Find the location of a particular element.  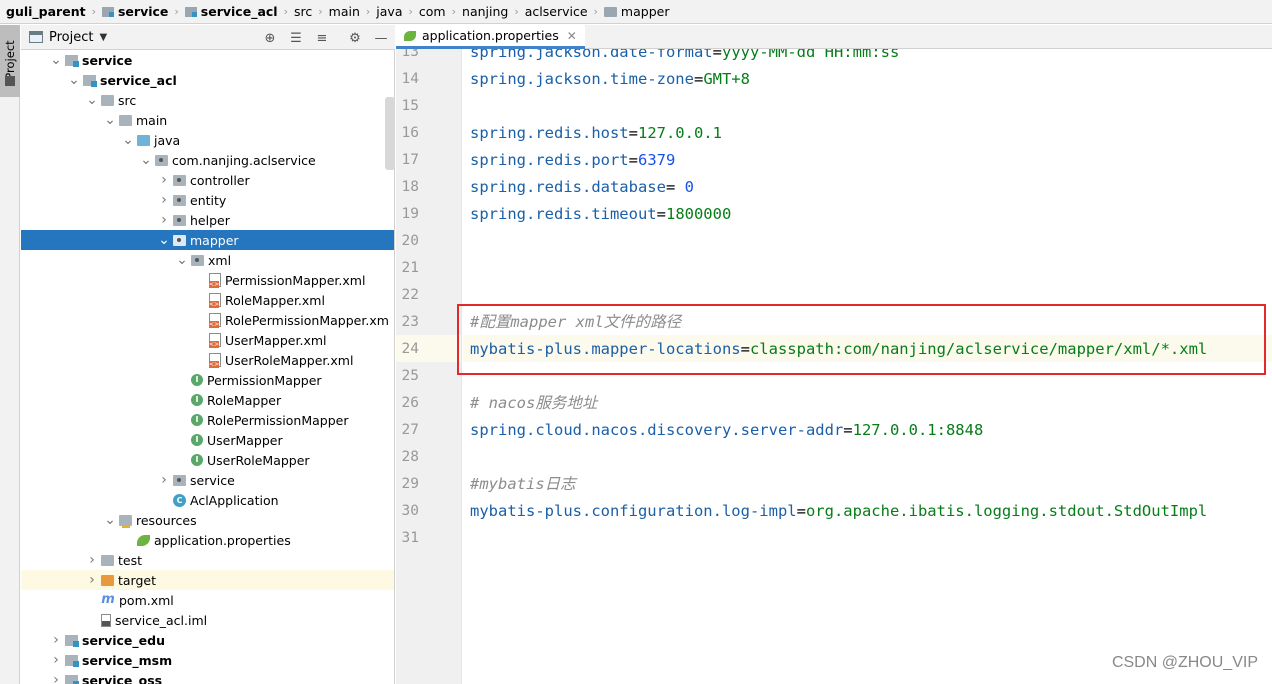

tree-node-label: xml is located at coordinates (220, 260).